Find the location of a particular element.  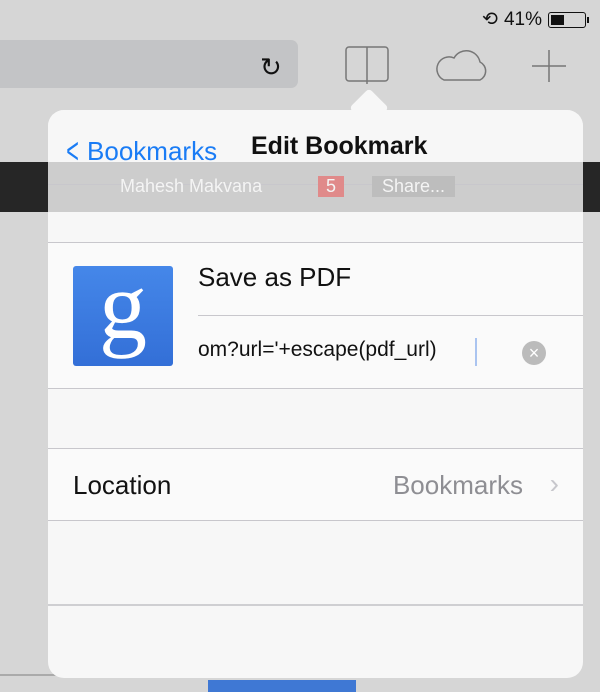

plus-icon is located at coordinates (549, 66).